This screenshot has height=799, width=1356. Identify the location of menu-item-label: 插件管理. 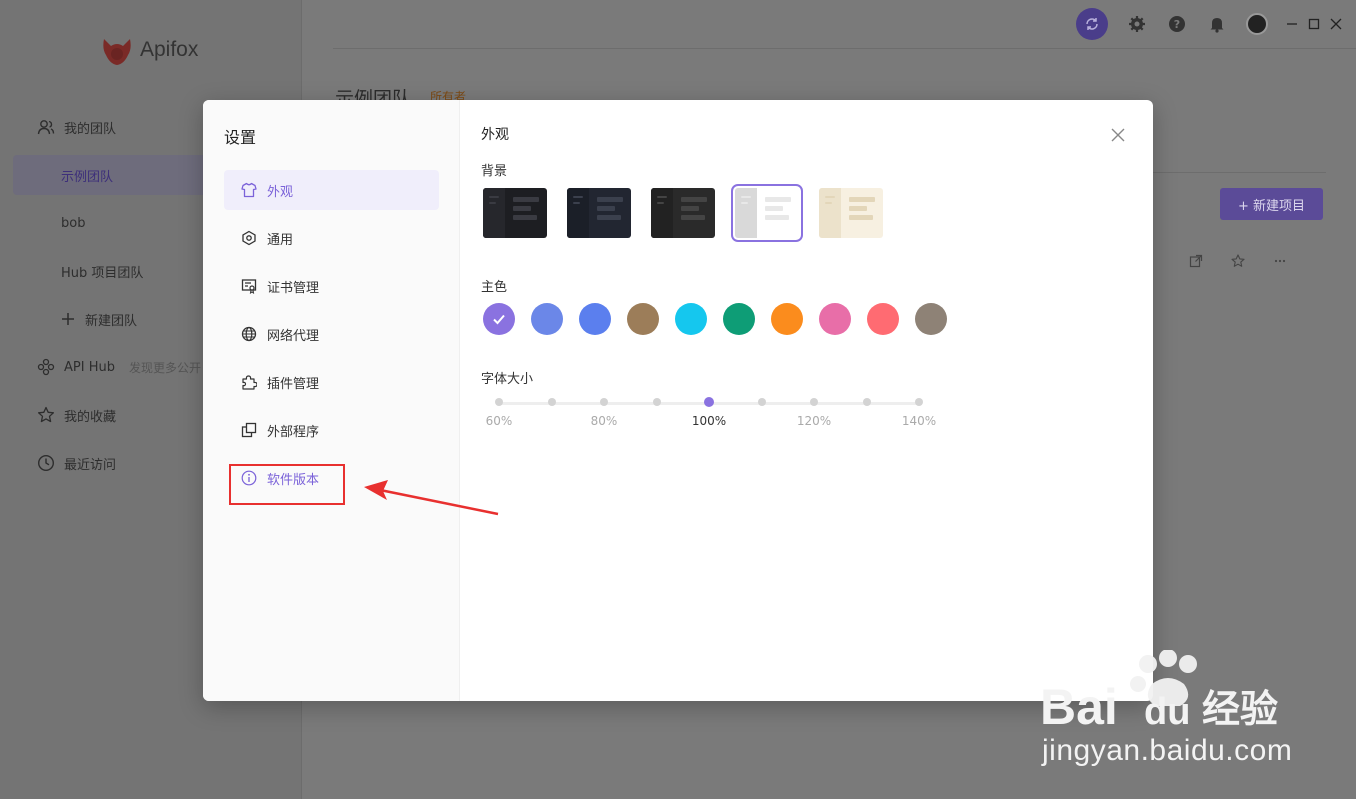
(293, 384).